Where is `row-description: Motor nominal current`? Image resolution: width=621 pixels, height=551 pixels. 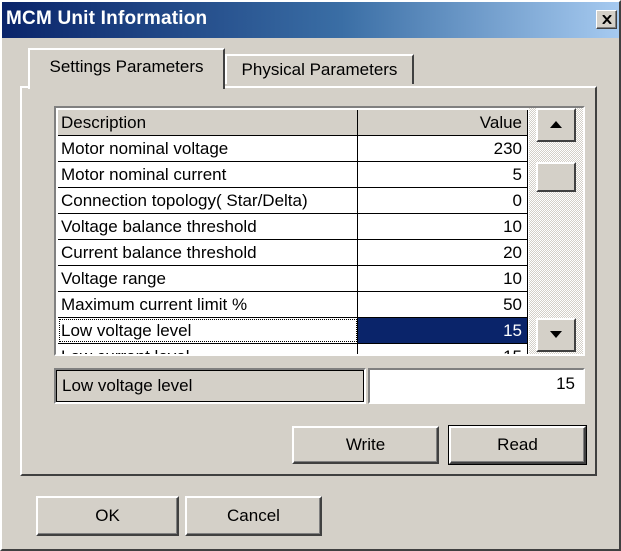
row-description: Motor nominal current is located at coordinates (208, 174).